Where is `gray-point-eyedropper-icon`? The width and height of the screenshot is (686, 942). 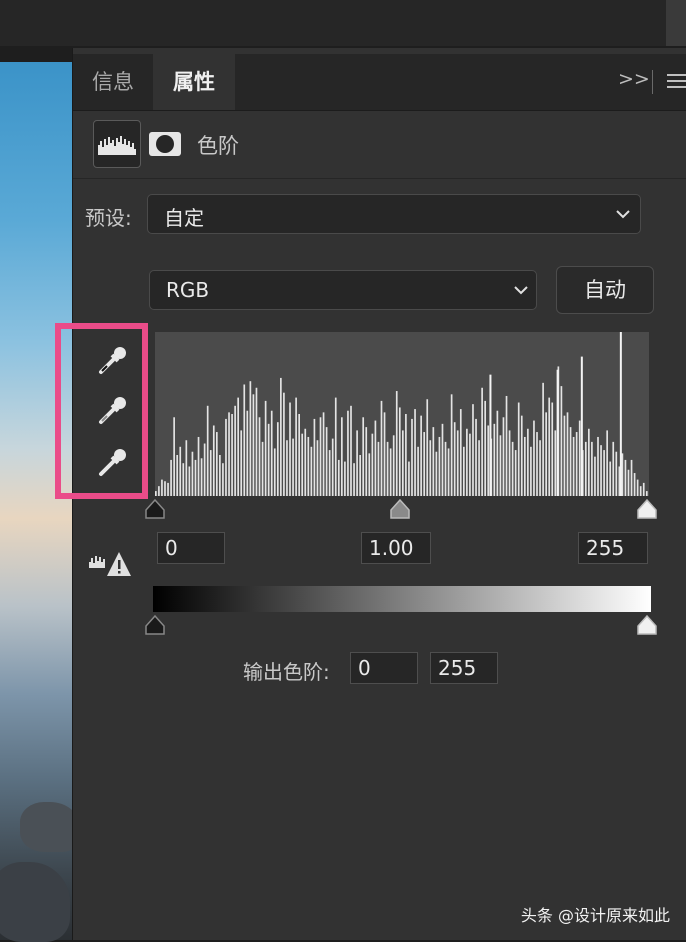 gray-point-eyedropper-icon is located at coordinates (113, 410).